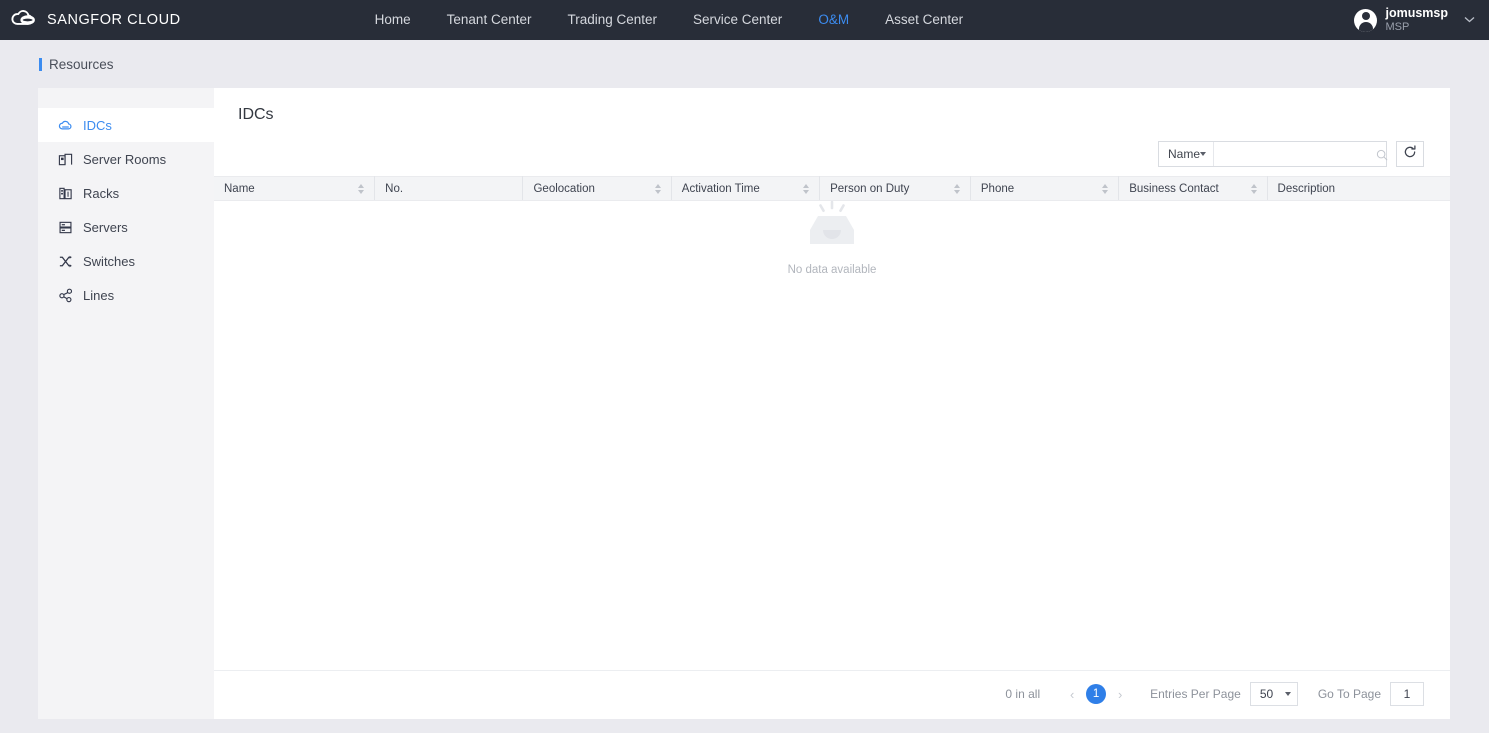 This screenshot has height=733, width=1489. I want to click on empty-inbox-icon, so click(832, 227).